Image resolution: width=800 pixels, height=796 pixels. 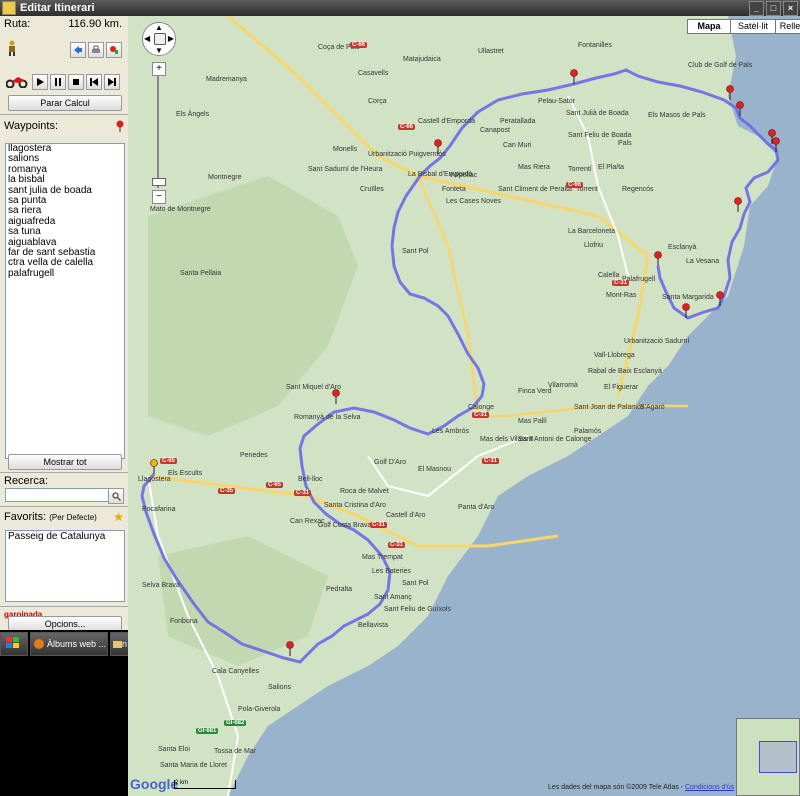 What do you see at coordinates (65, 462) in the screenshot?
I see `mostrar-tot-button: Mostrar tot` at bounding box center [65, 462].